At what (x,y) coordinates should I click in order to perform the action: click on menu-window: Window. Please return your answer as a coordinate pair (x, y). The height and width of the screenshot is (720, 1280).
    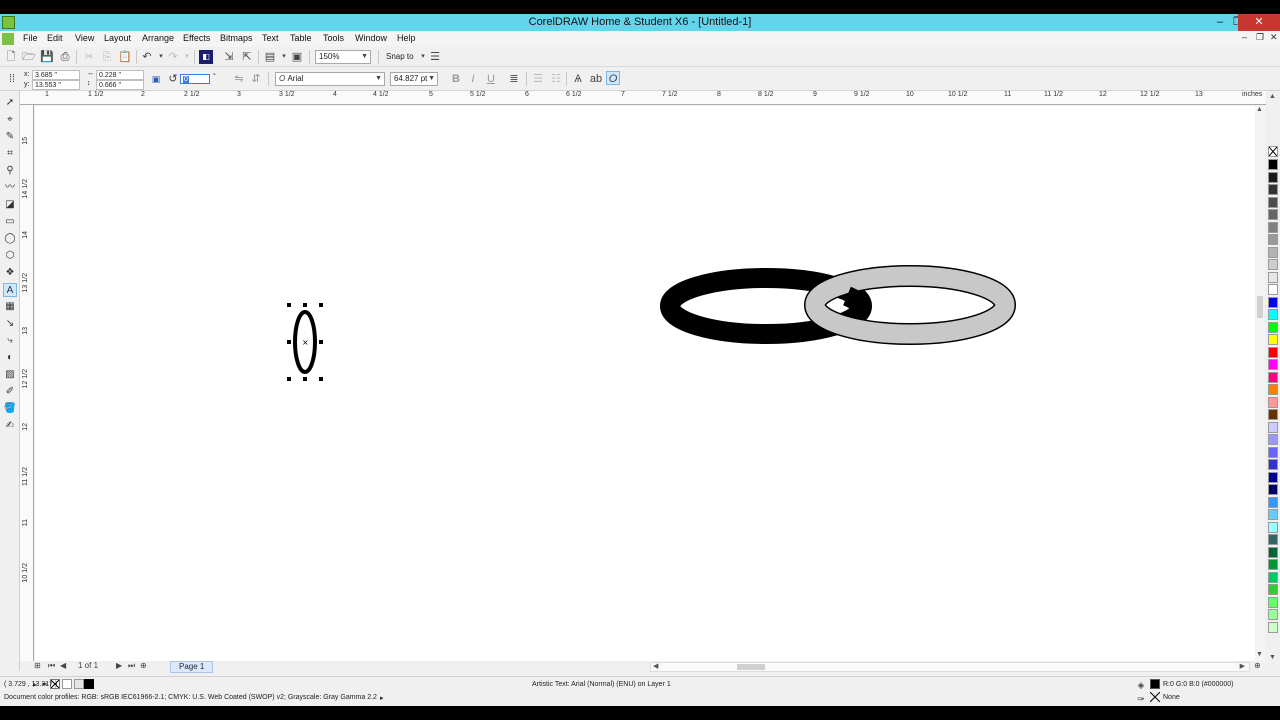
    Looking at the image, I should click on (371, 38).